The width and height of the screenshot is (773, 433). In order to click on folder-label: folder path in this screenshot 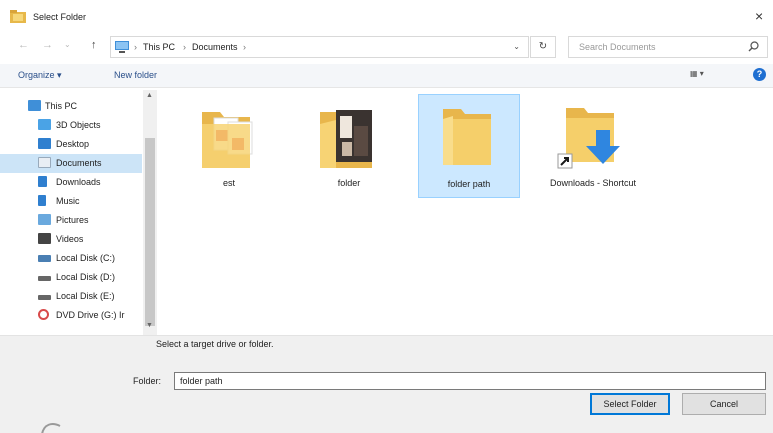, I will do `click(469, 184)`.